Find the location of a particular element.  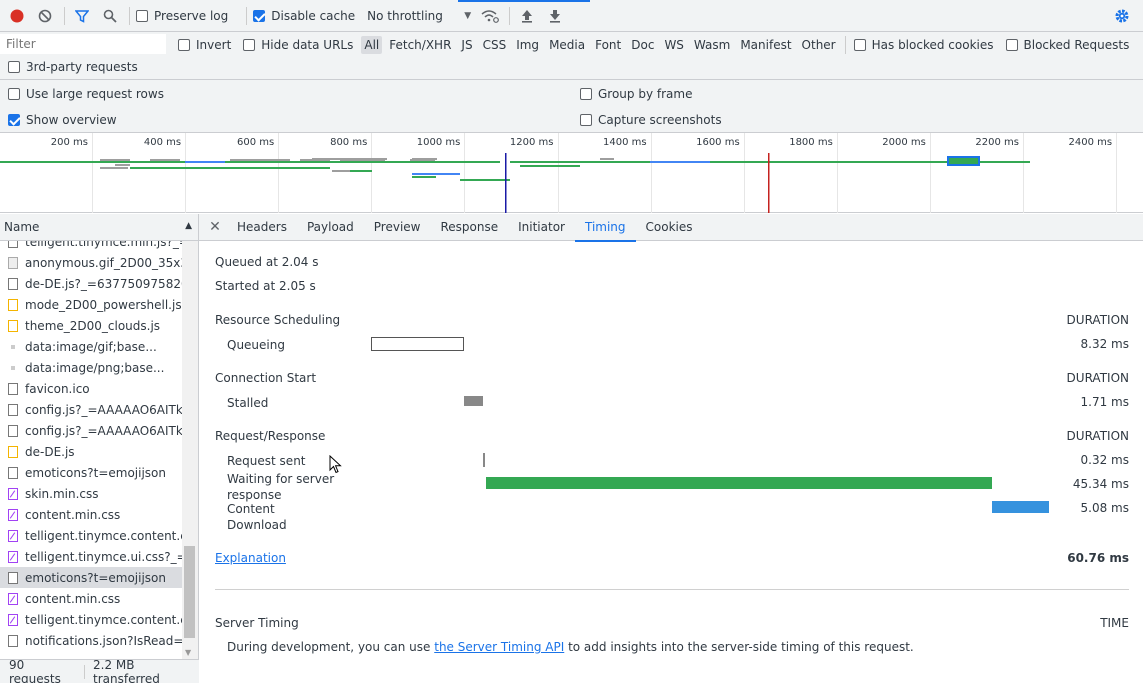

record-stop-icon is located at coordinates (17, 16).